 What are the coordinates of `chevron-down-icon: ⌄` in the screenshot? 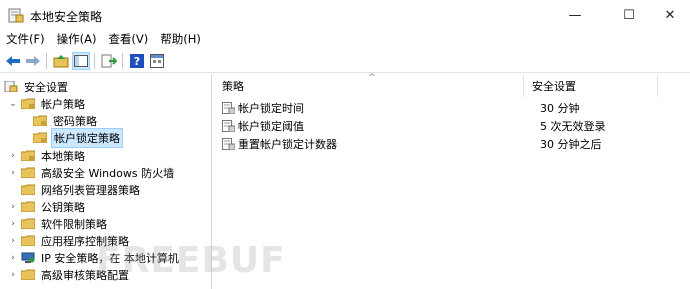 It's located at (13, 104).